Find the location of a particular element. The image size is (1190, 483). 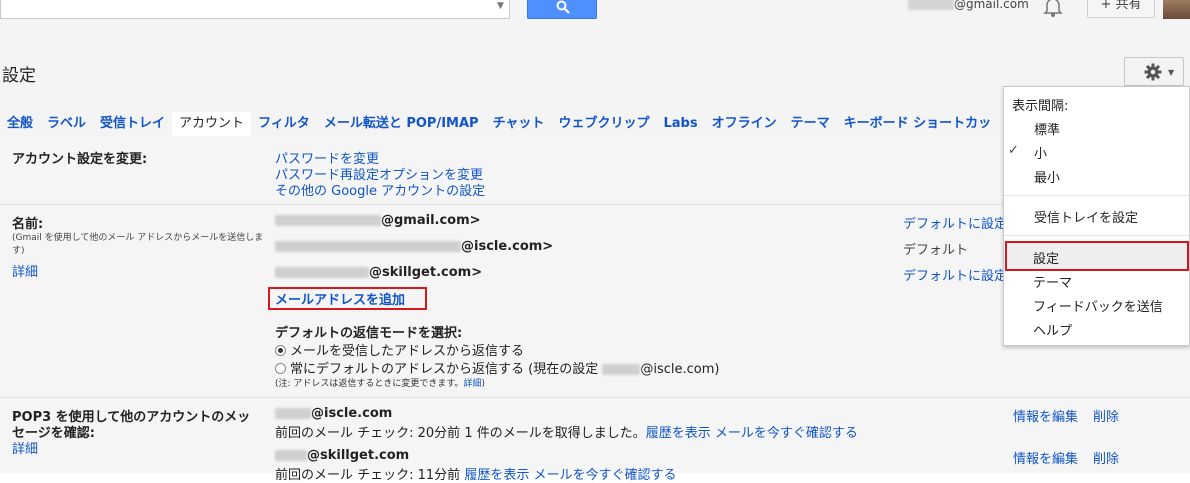

tab-labs: Labs is located at coordinates (680, 124).